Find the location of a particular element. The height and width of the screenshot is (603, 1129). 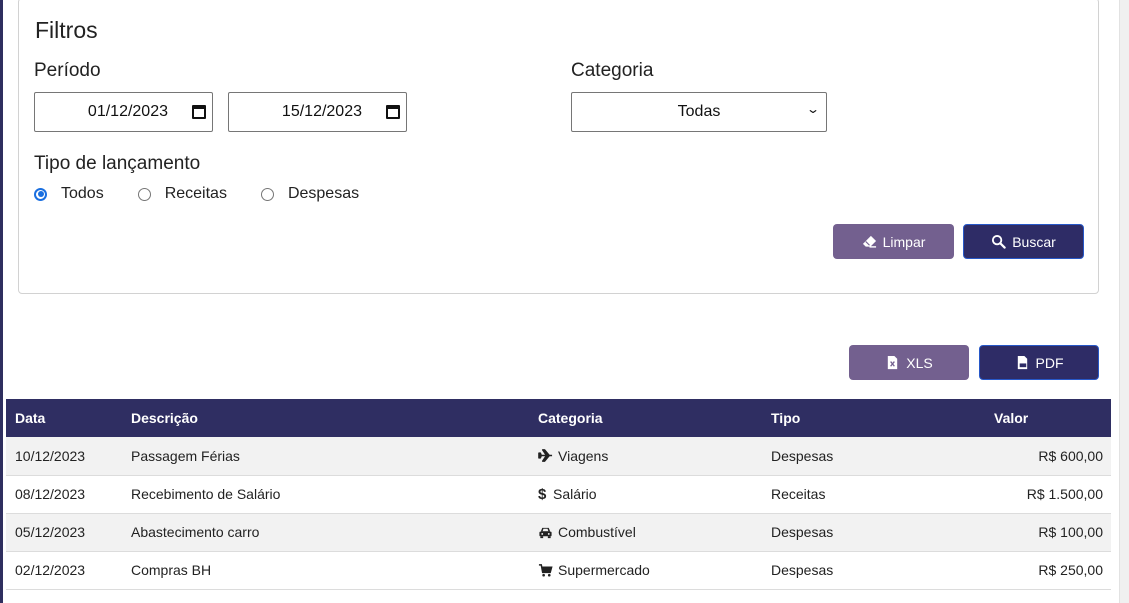

eraser-icon is located at coordinates (869, 241).